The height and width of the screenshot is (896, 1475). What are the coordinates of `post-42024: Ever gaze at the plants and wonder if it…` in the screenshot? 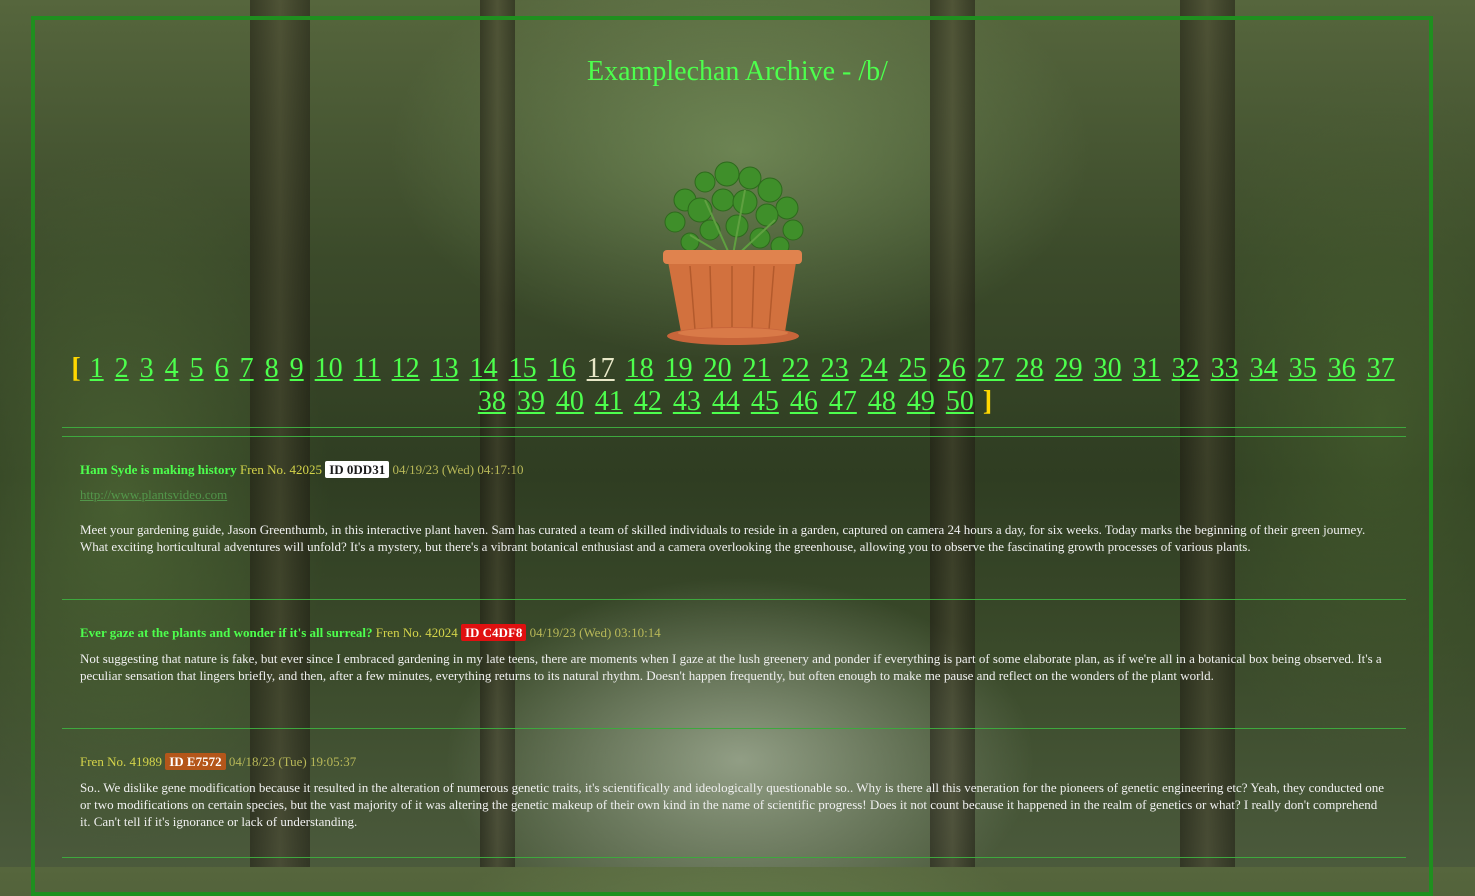 It's located at (735, 654).